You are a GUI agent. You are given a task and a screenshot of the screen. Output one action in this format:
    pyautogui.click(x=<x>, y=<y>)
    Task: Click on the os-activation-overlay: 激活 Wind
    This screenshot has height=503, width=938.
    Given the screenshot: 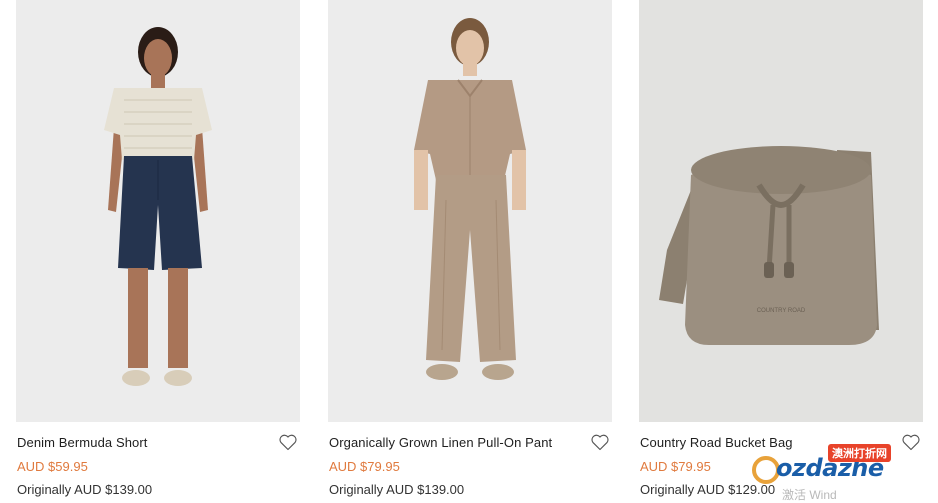 What is the action you would take?
    pyautogui.click(x=809, y=495)
    